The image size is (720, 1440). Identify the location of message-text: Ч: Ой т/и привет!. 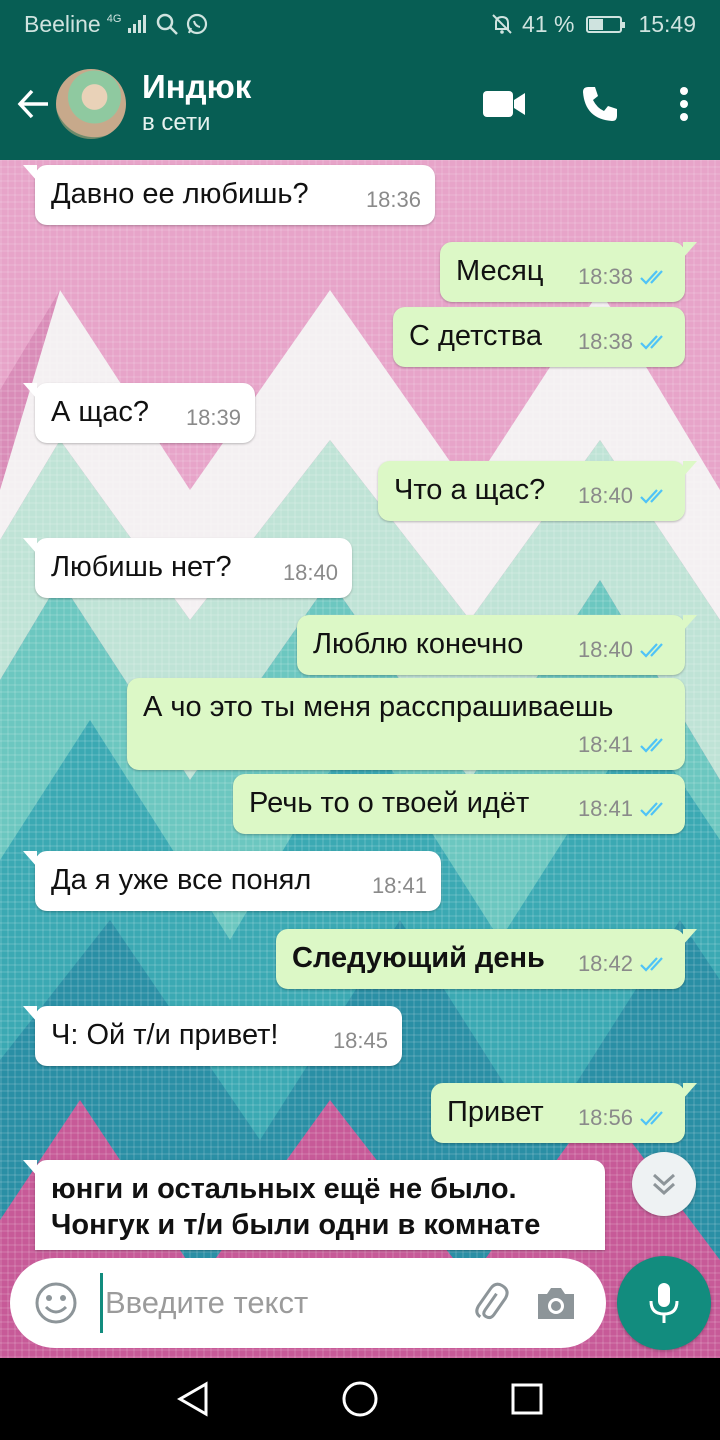
(165, 1035).